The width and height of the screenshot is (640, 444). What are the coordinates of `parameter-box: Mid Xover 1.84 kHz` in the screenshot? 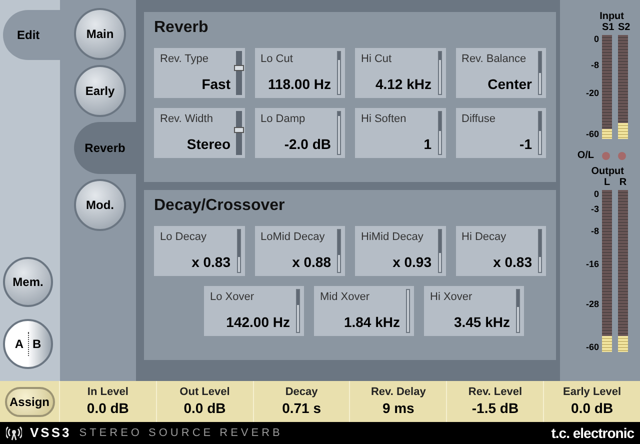 It's located at (364, 311).